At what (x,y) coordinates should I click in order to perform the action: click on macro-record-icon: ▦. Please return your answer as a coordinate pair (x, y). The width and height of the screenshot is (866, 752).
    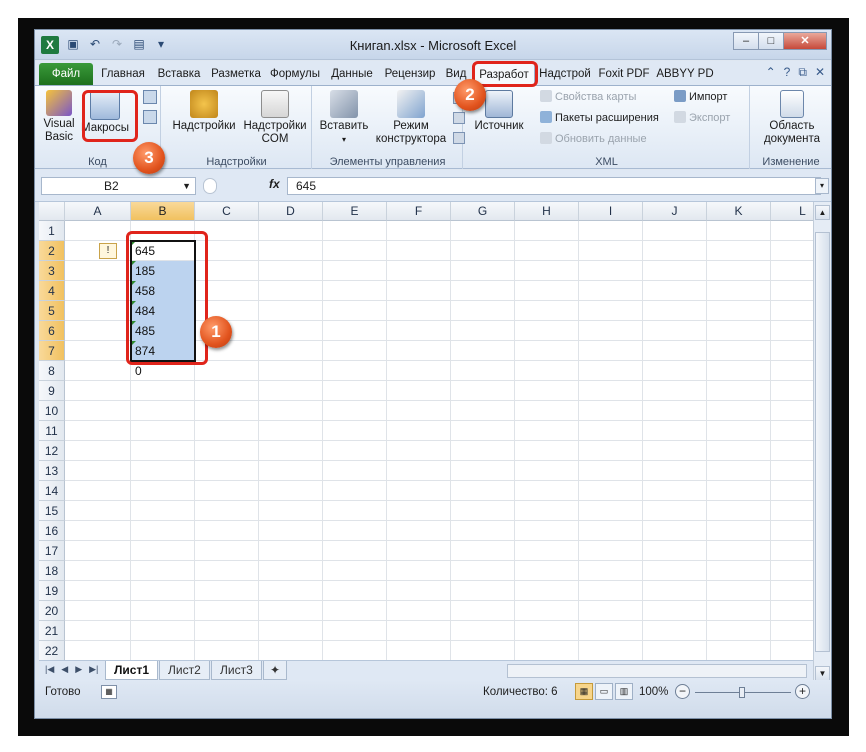
    Looking at the image, I should click on (109, 692).